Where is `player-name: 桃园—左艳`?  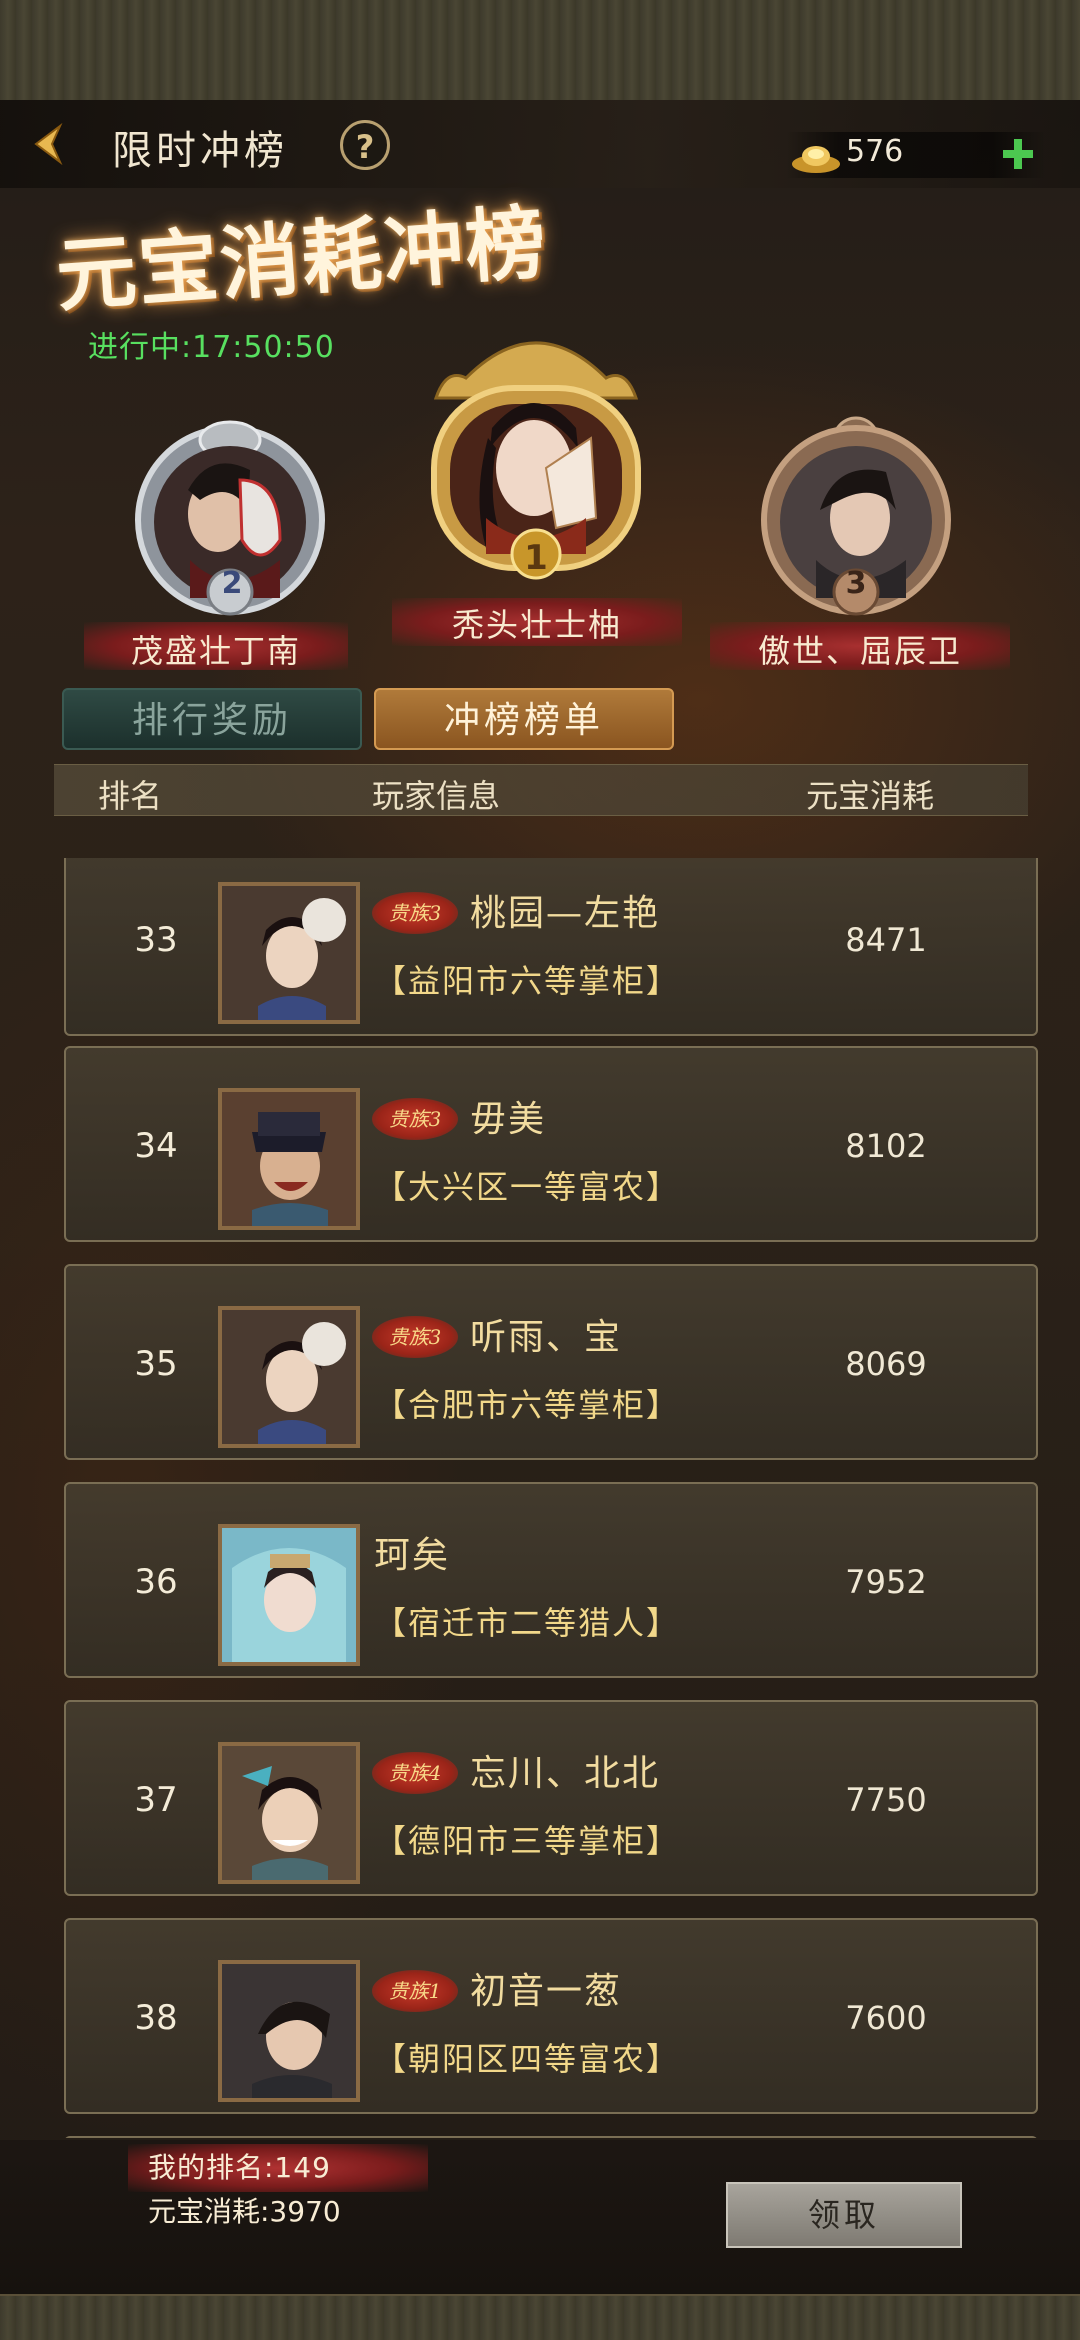
player-name: 桃园—左艳 is located at coordinates (565, 913).